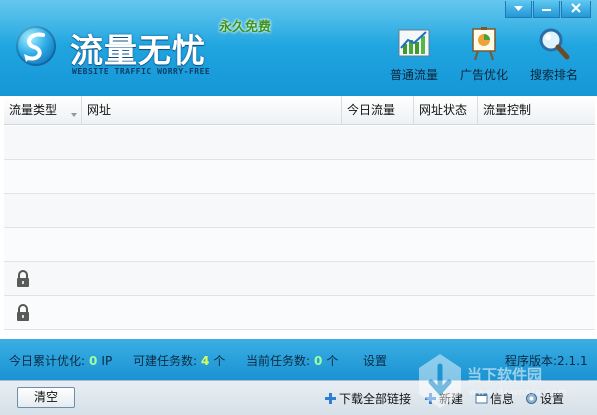 The image size is (597, 415). Describe the element at coordinates (483, 75) in the screenshot. I see `ad-optimize-label: 广告优化` at that location.